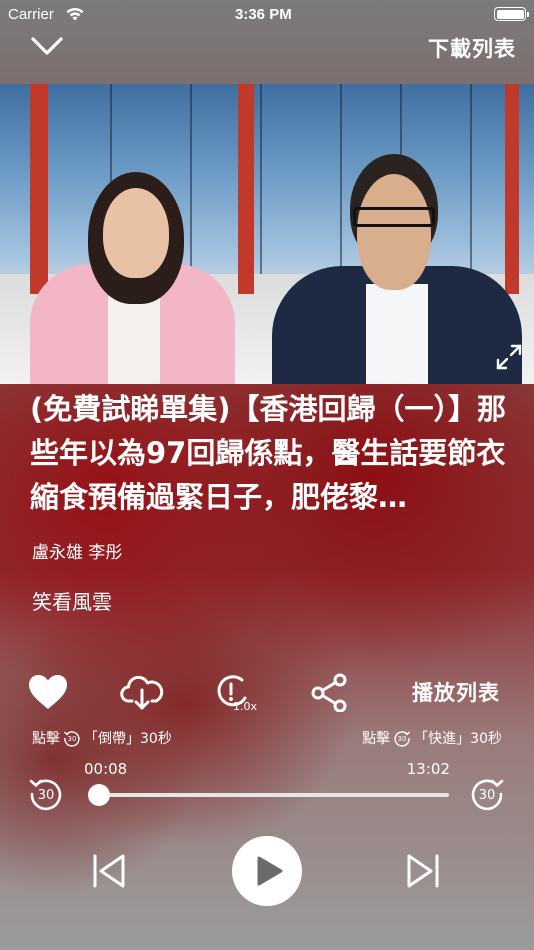  I want to click on expand-icon, so click(509, 357).